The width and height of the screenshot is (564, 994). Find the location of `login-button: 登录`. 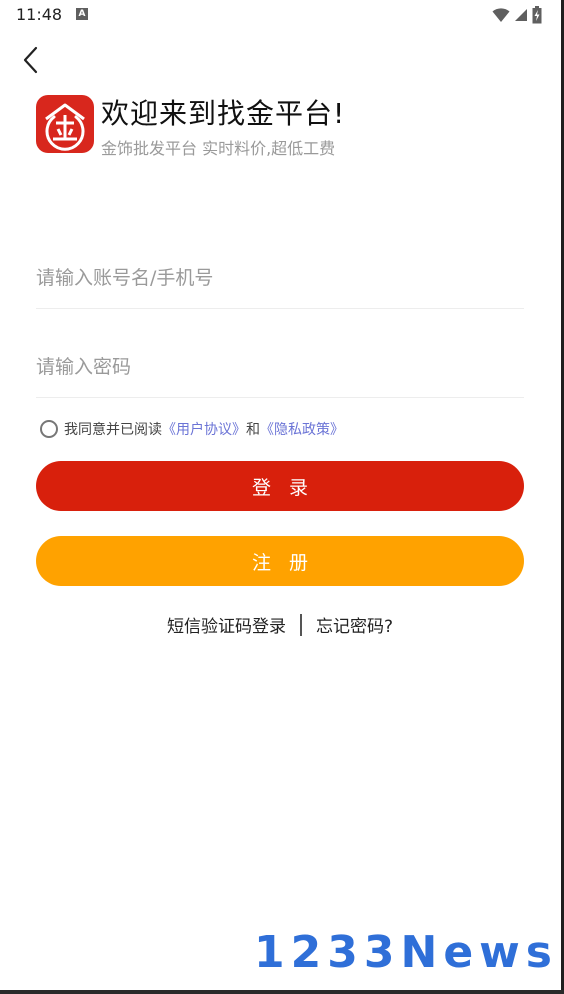

login-button: 登录 is located at coordinates (280, 486).